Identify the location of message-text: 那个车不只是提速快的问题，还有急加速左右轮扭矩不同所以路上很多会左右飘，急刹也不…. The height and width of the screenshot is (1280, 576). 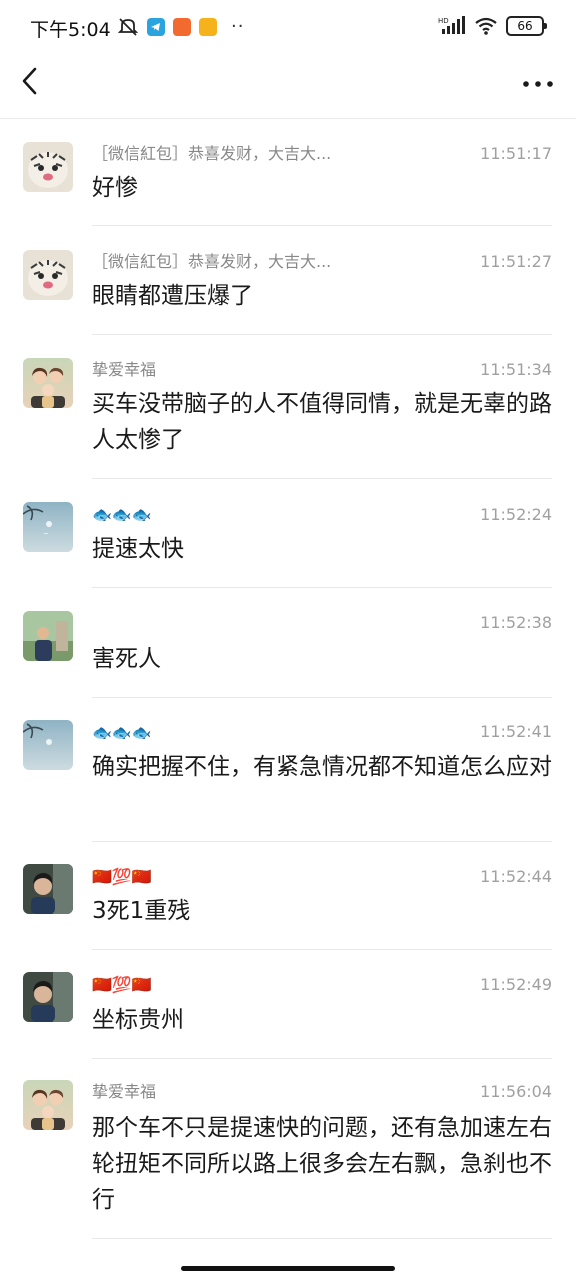
(322, 1164).